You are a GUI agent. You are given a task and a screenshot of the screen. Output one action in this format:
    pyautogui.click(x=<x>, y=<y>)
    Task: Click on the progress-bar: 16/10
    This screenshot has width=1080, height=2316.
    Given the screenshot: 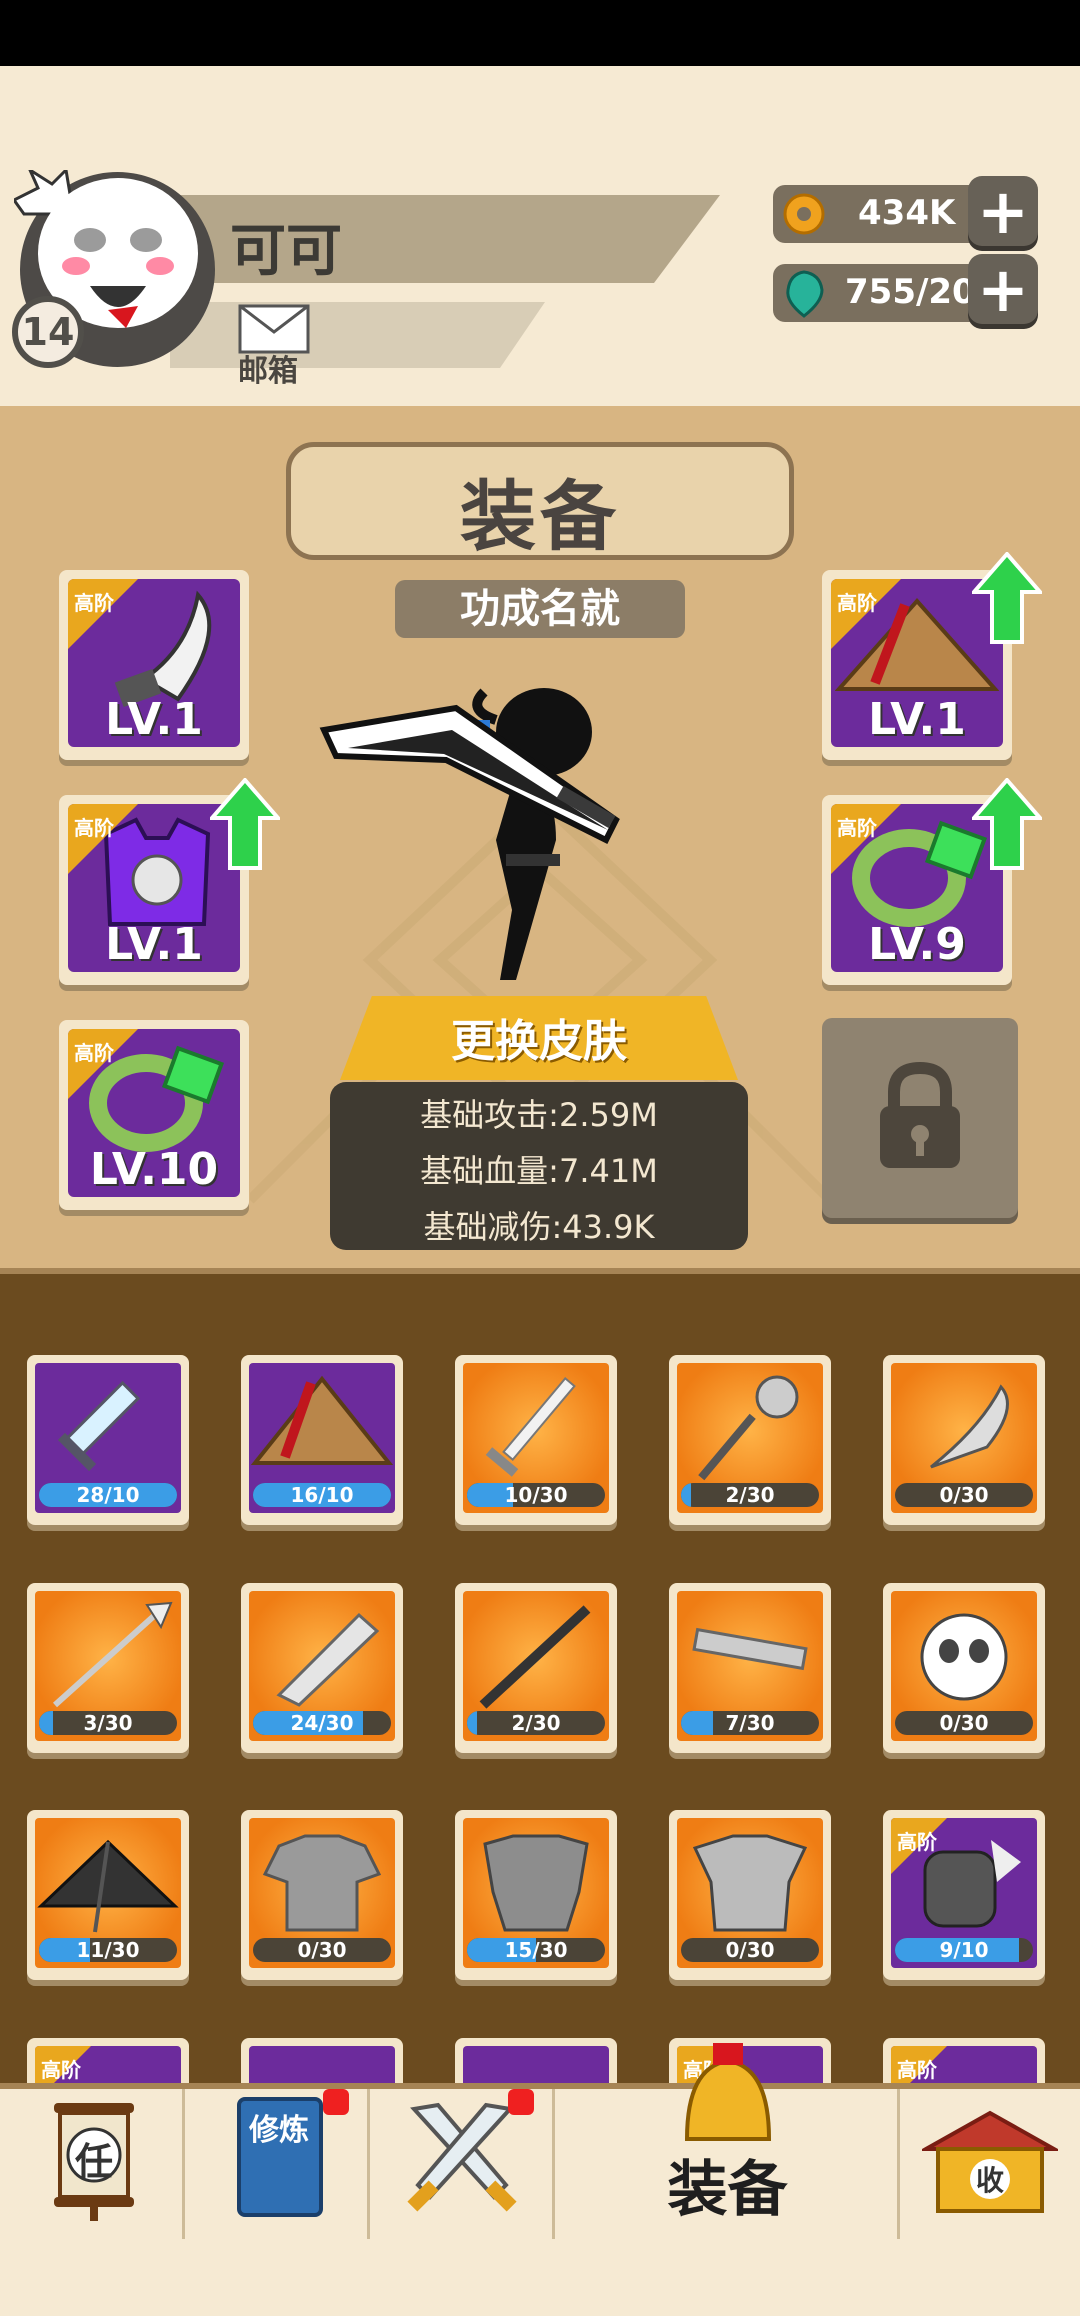 What is the action you would take?
    pyautogui.click(x=322, y=1495)
    